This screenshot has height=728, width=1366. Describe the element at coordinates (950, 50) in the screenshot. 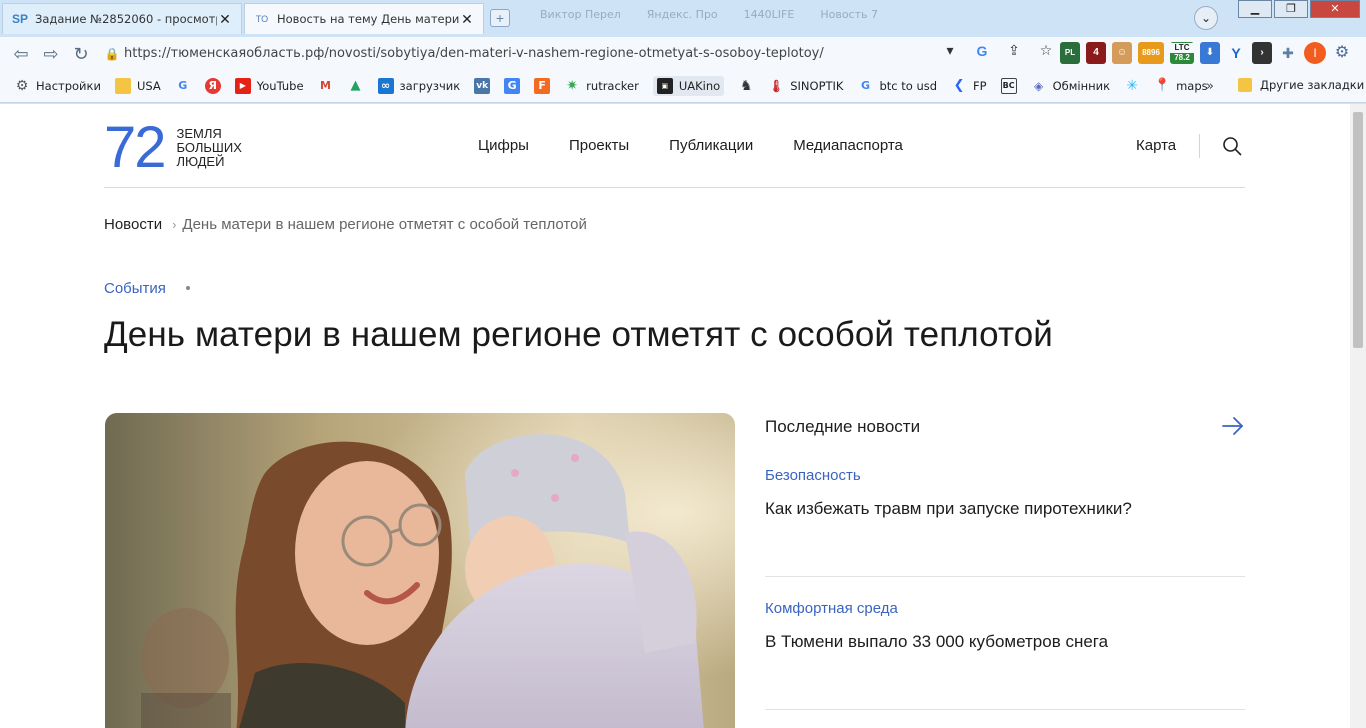

I see `dropdown-icon: ▾` at that location.